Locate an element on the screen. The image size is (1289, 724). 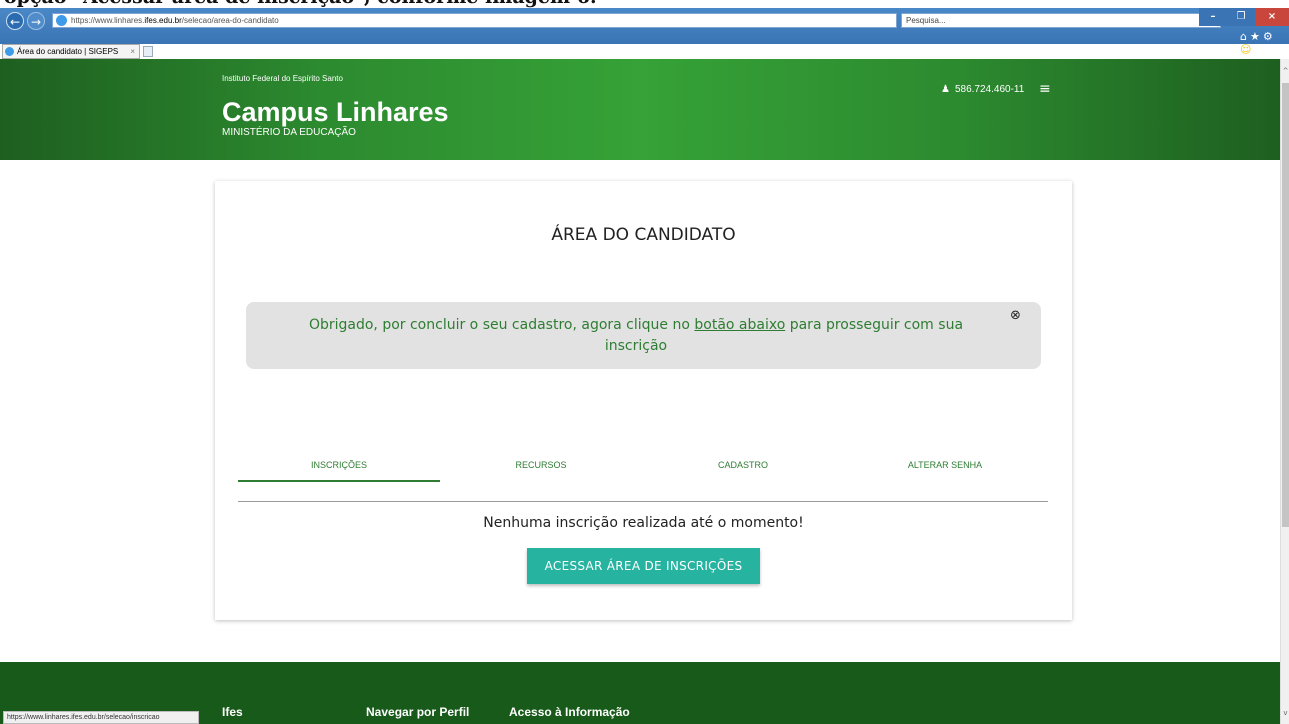
forward-button: → is located at coordinates (36, 21).